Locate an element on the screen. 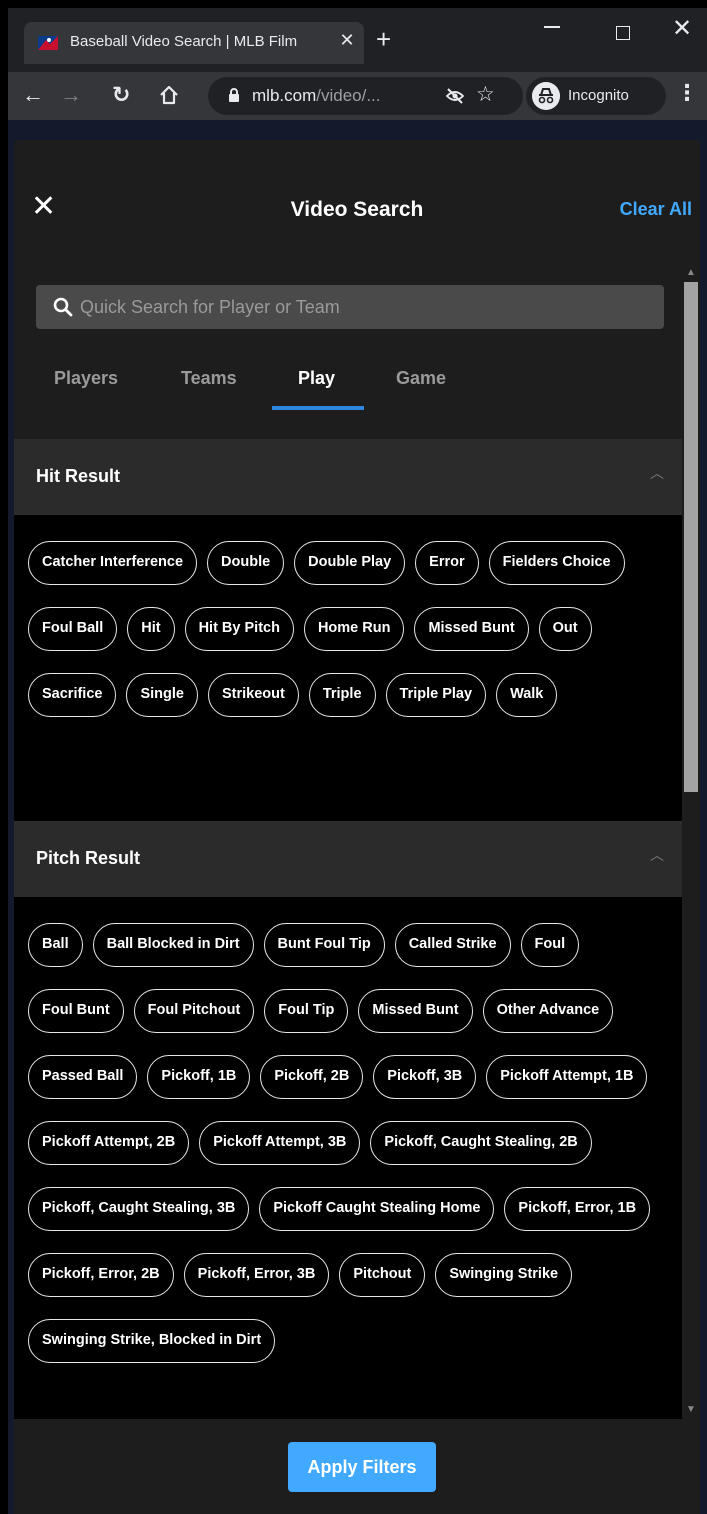 The width and height of the screenshot is (707, 1514). filter-pill: Foul Pitchout is located at coordinates (194, 1011).